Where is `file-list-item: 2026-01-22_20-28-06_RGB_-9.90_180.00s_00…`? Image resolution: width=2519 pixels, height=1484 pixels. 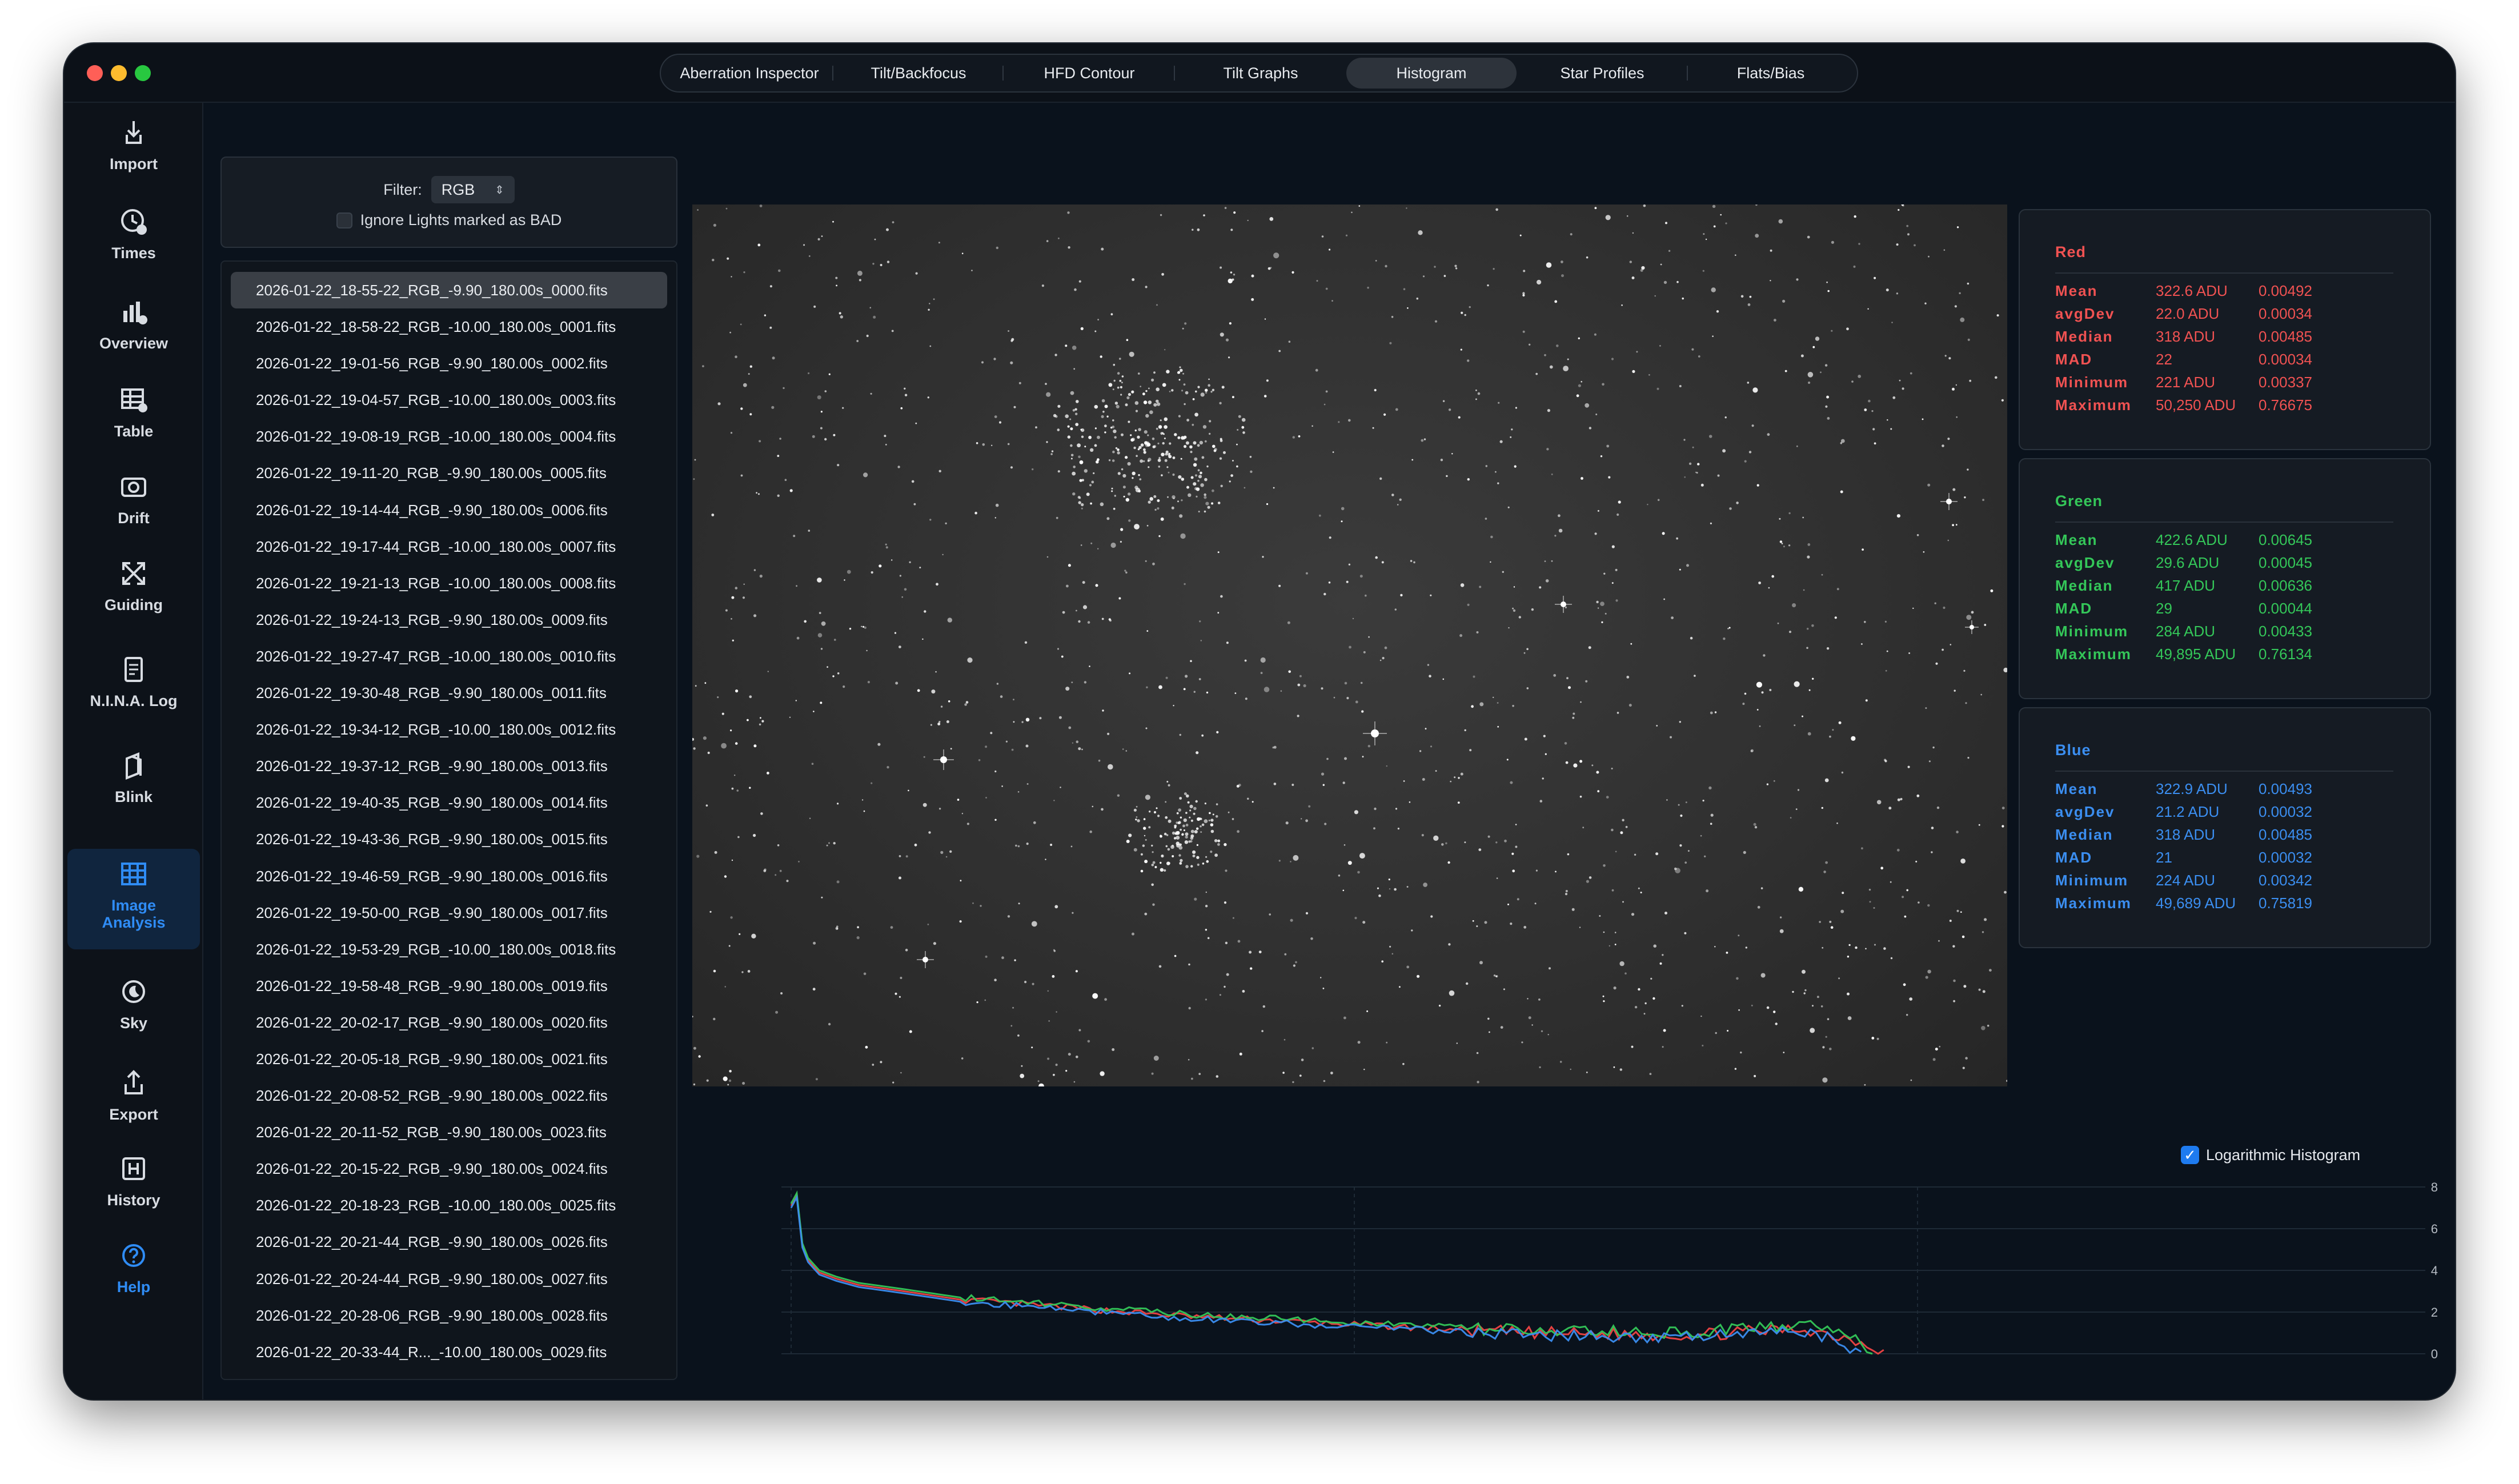
file-list-item: 2026-01-22_20-28-06_RGB_-9.90_180.00s_00… is located at coordinates (449, 1315).